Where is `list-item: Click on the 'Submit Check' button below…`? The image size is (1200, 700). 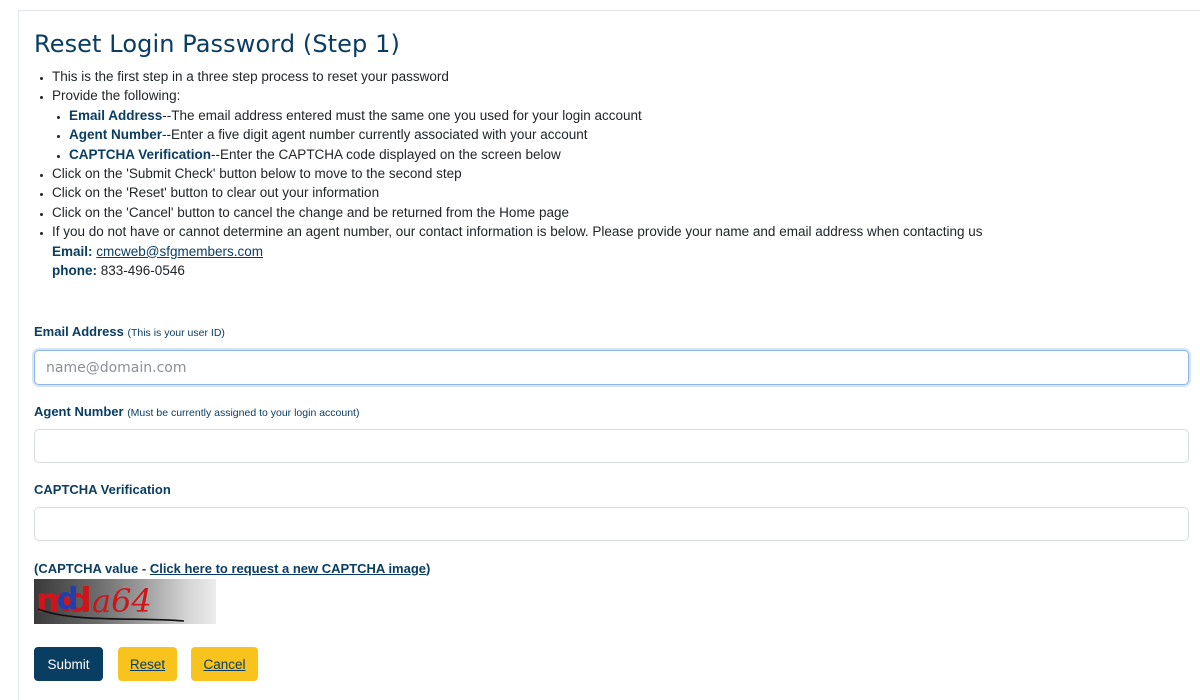 list-item: Click on the 'Submit Check' button below… is located at coordinates (517, 173).